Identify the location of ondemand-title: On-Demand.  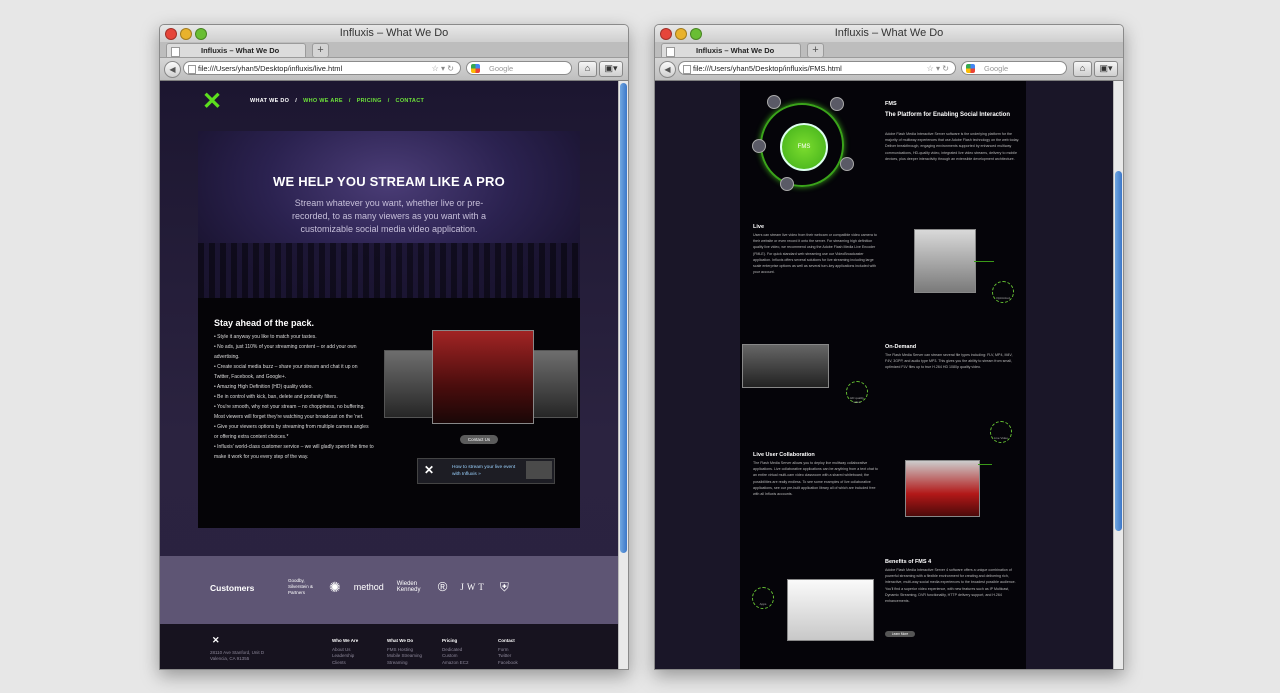
(901, 347).